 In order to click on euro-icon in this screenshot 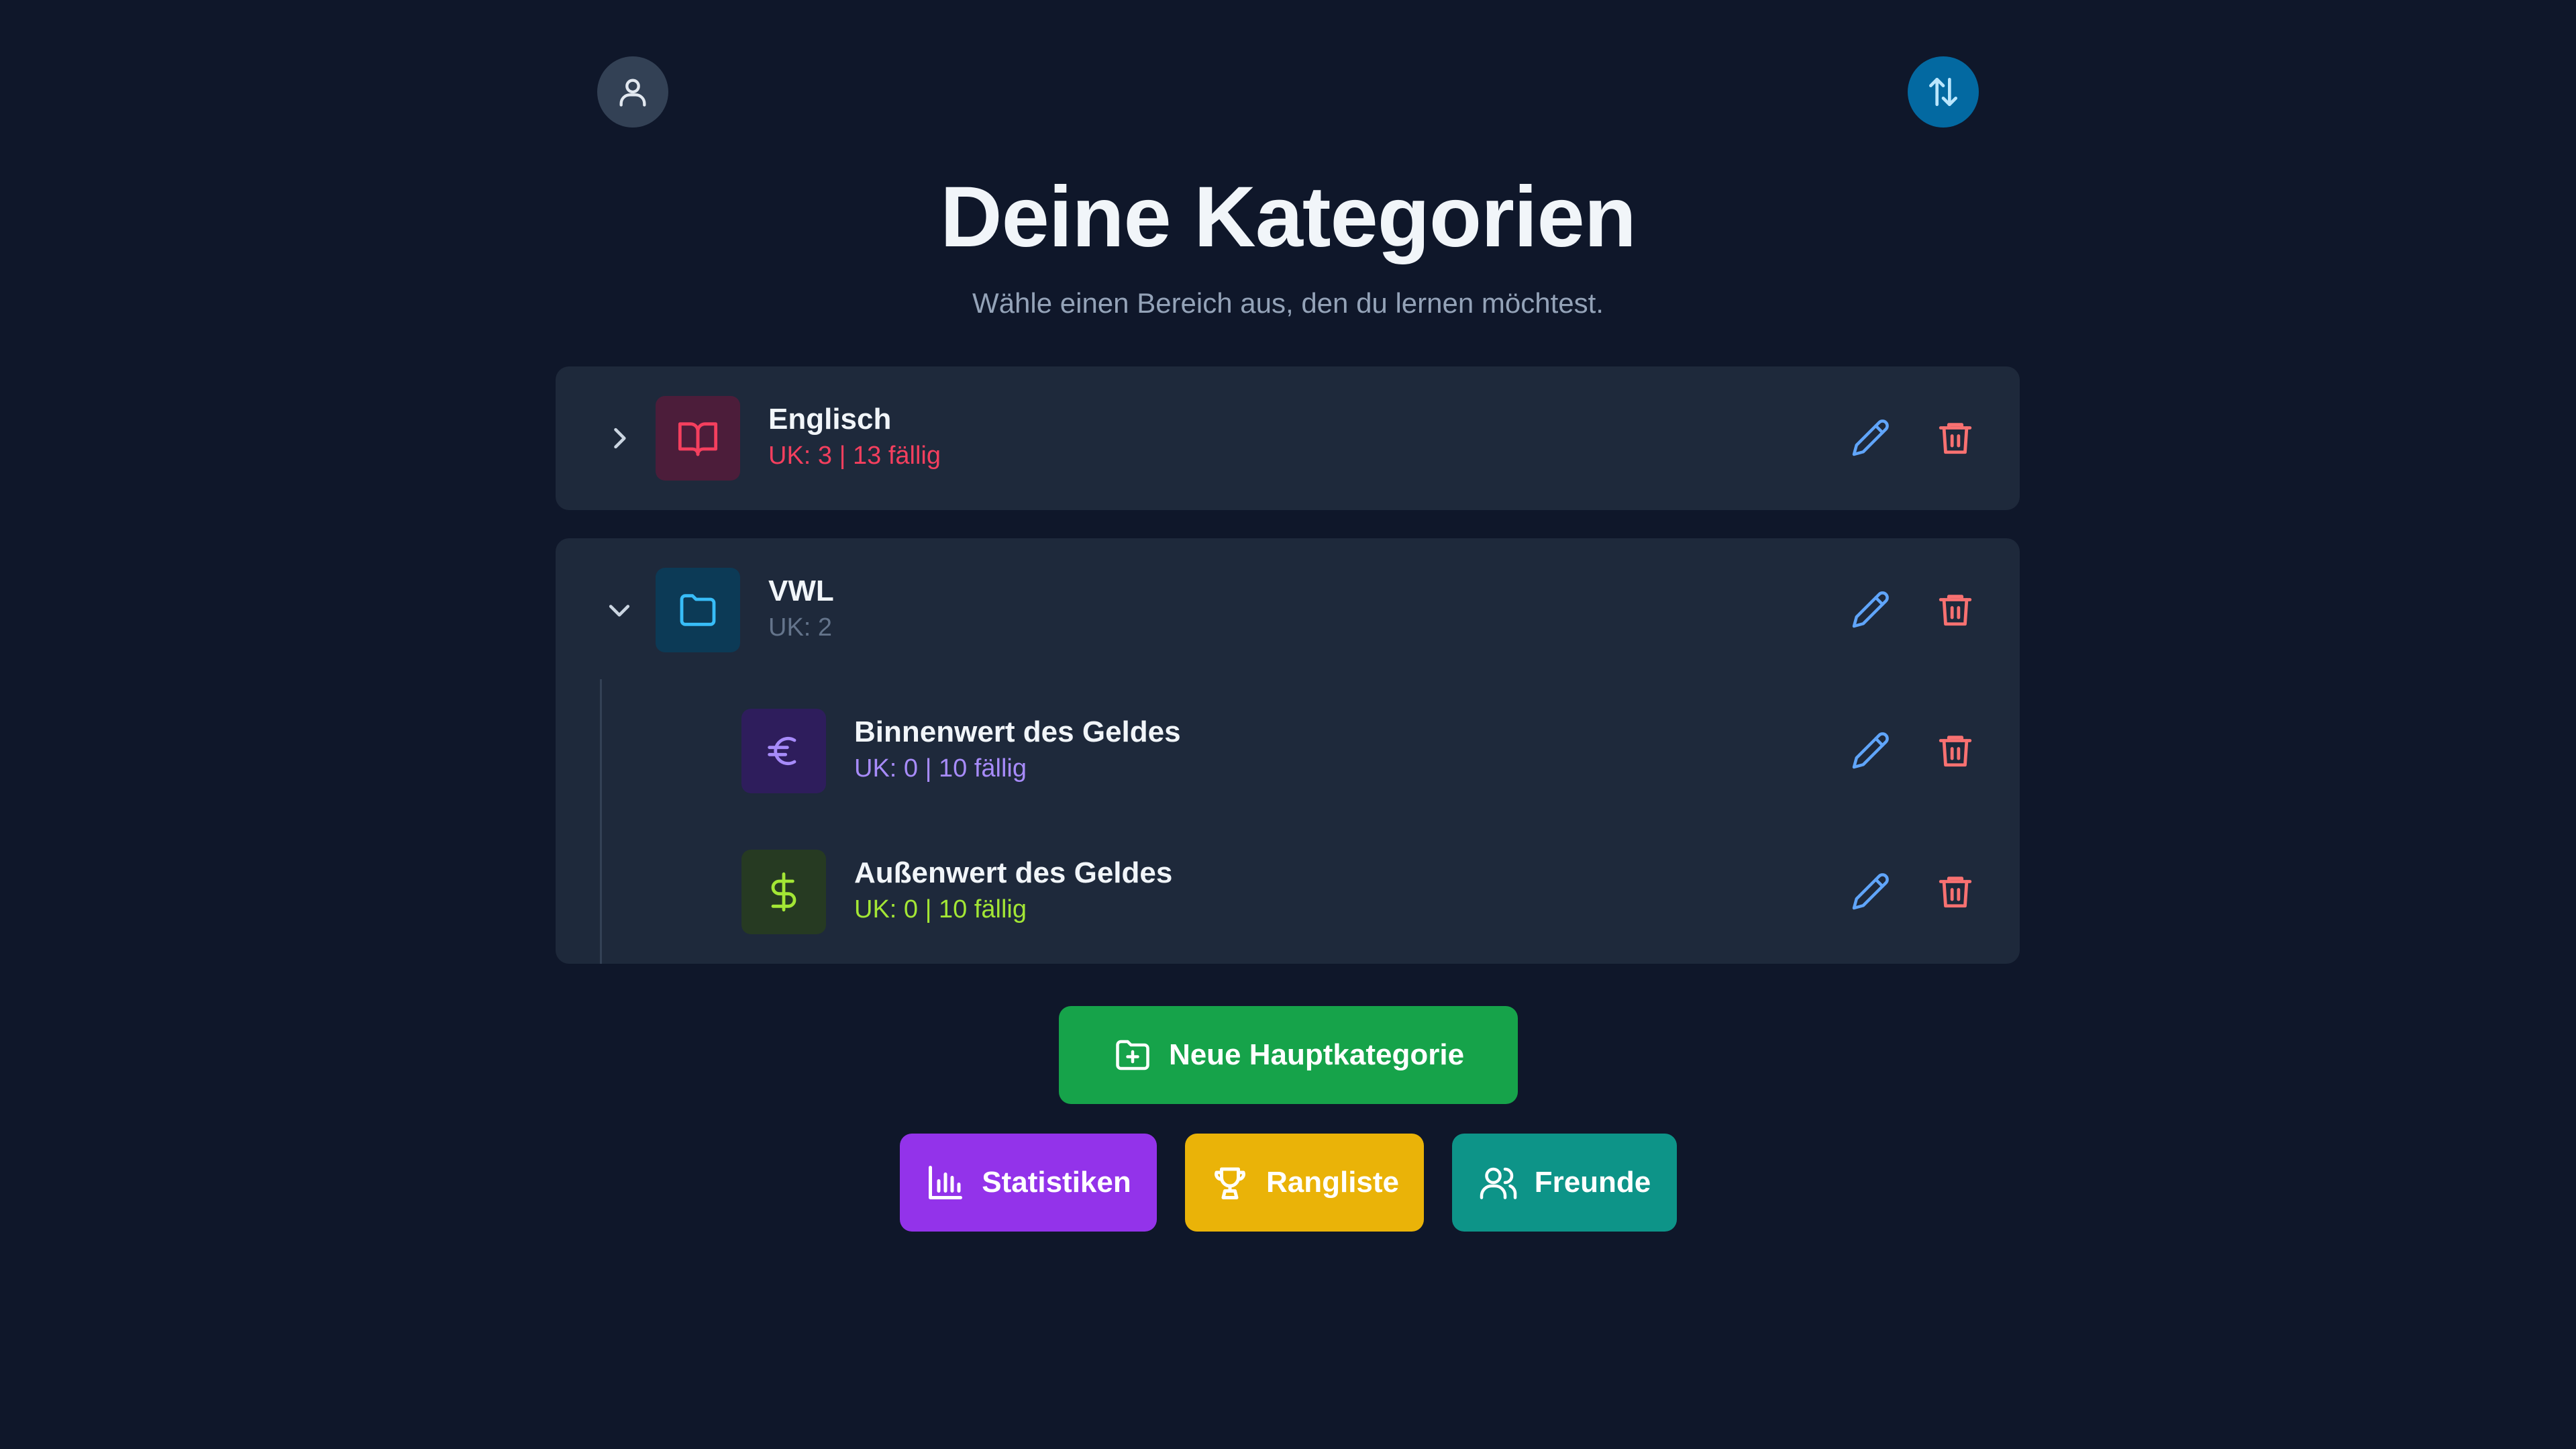, I will do `click(782, 751)`.